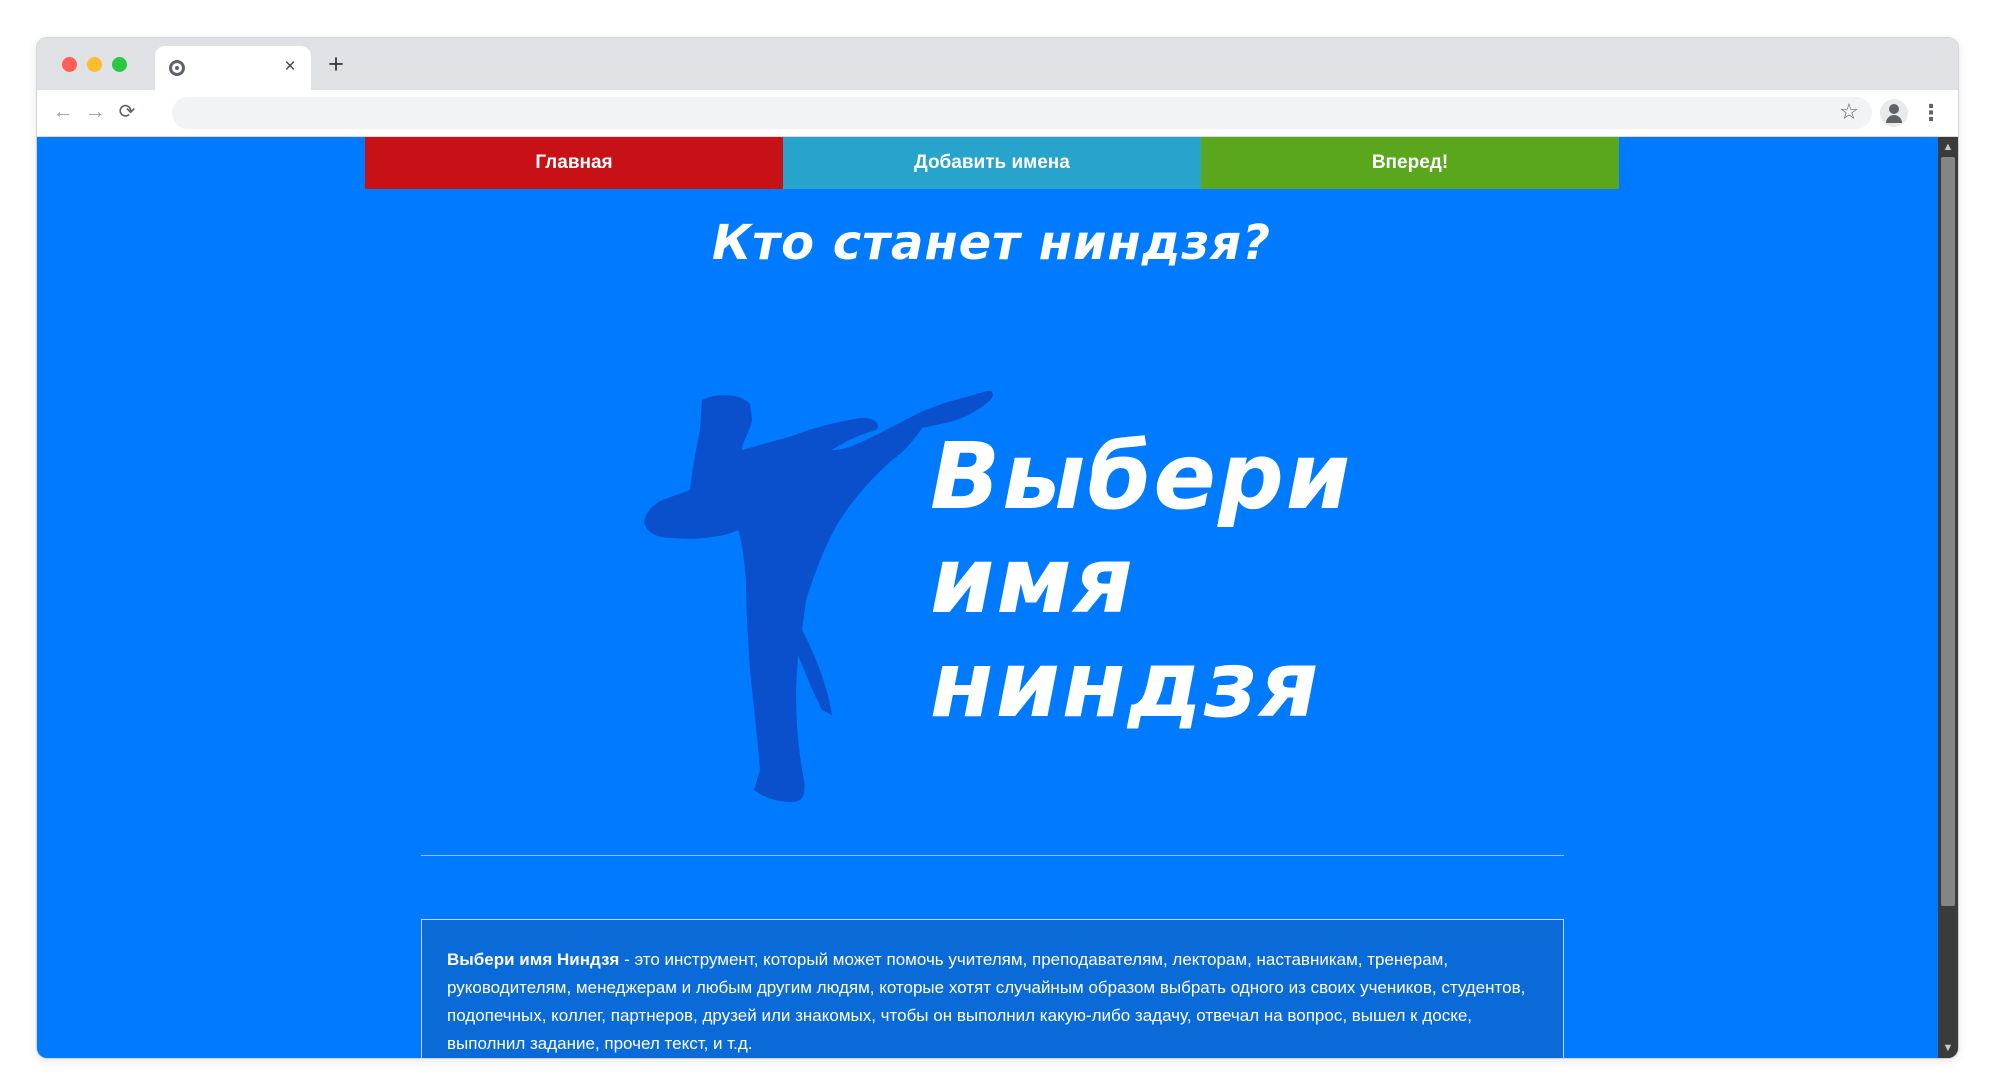 The height and width of the screenshot is (1092, 1995). I want to click on logo-line: Выбери, so click(1141, 476).